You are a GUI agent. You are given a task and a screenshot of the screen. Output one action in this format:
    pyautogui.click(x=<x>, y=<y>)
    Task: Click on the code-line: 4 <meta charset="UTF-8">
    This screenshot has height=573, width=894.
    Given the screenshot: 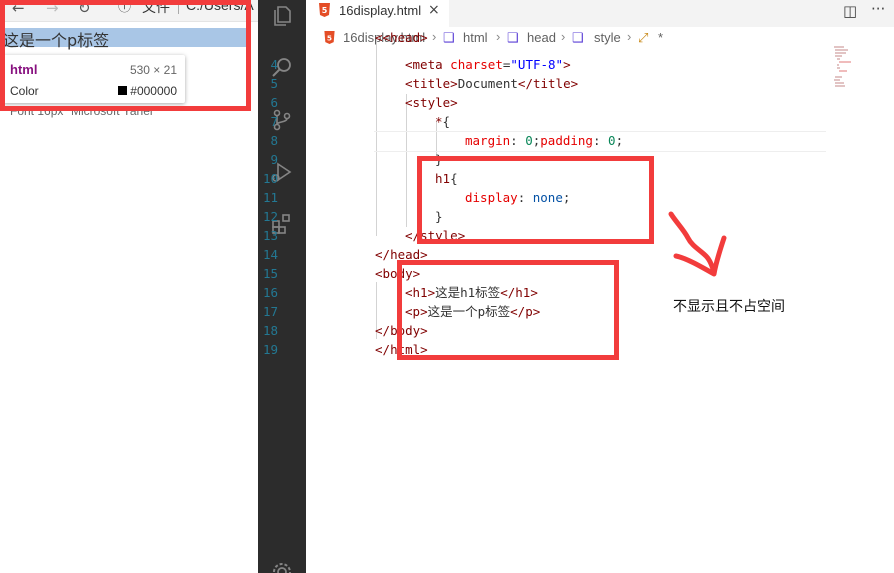 What is the action you would take?
    pyautogui.click(x=548, y=64)
    